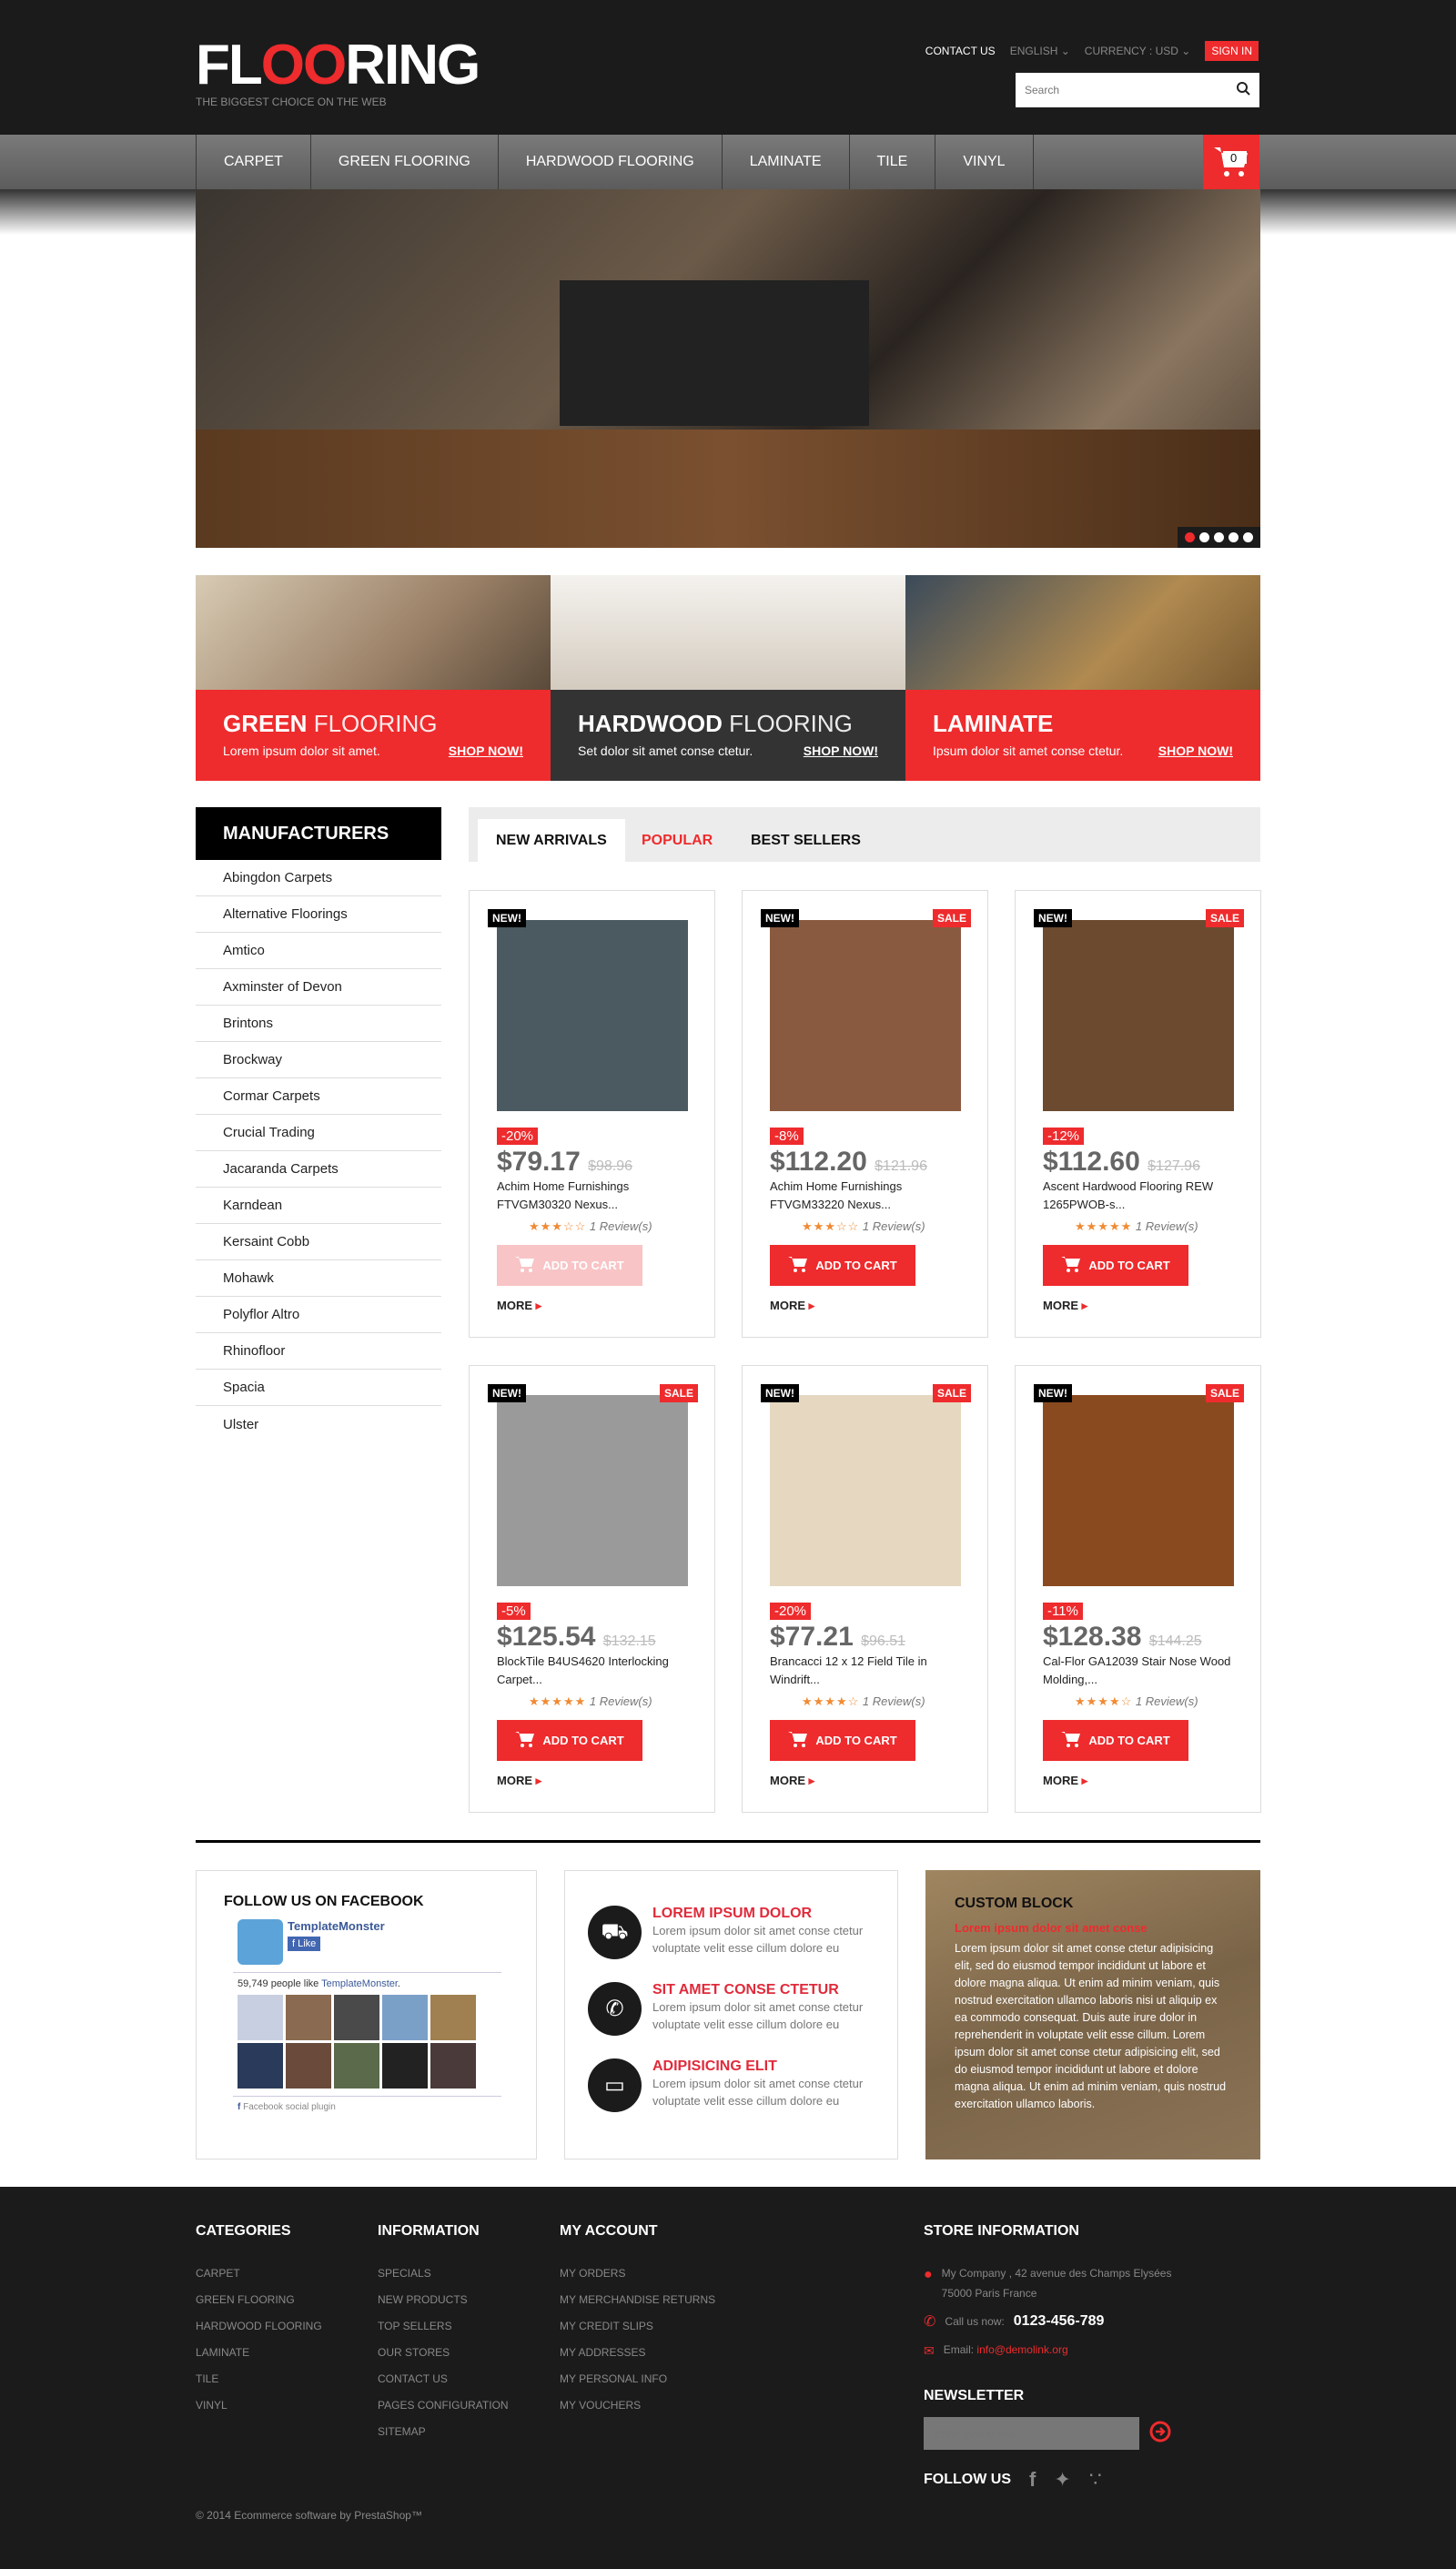  What do you see at coordinates (444, 2306) in the screenshot?
I see `footer-link: NEW PRODUCTS` at bounding box center [444, 2306].